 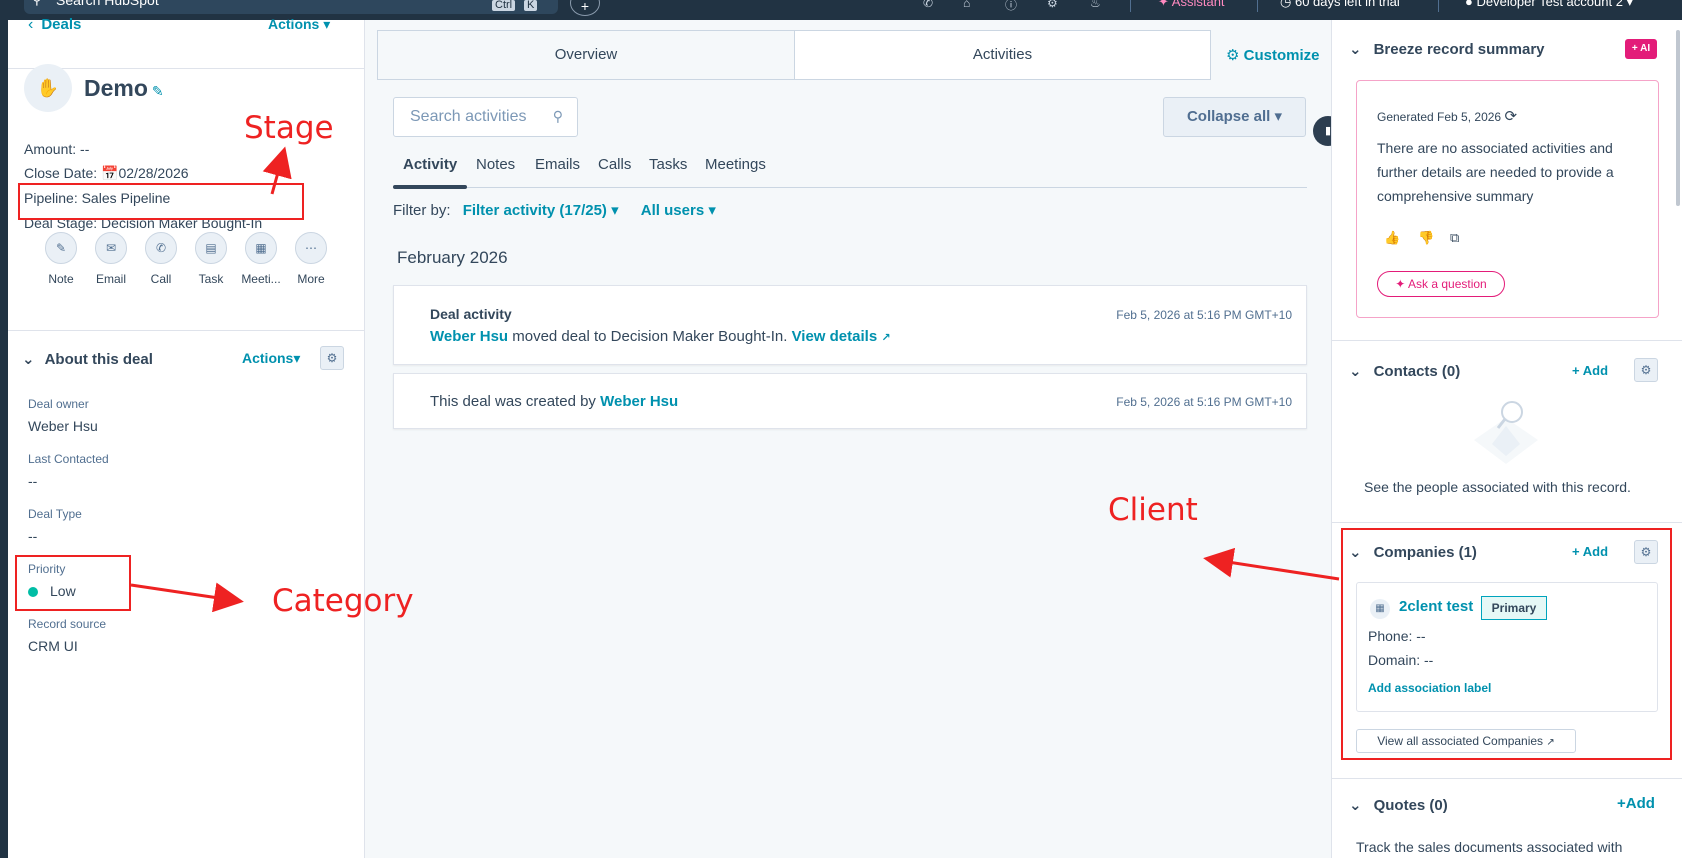 What do you see at coordinates (63, 426) in the screenshot?
I see `deal-owner-value: Weber Hsu` at bounding box center [63, 426].